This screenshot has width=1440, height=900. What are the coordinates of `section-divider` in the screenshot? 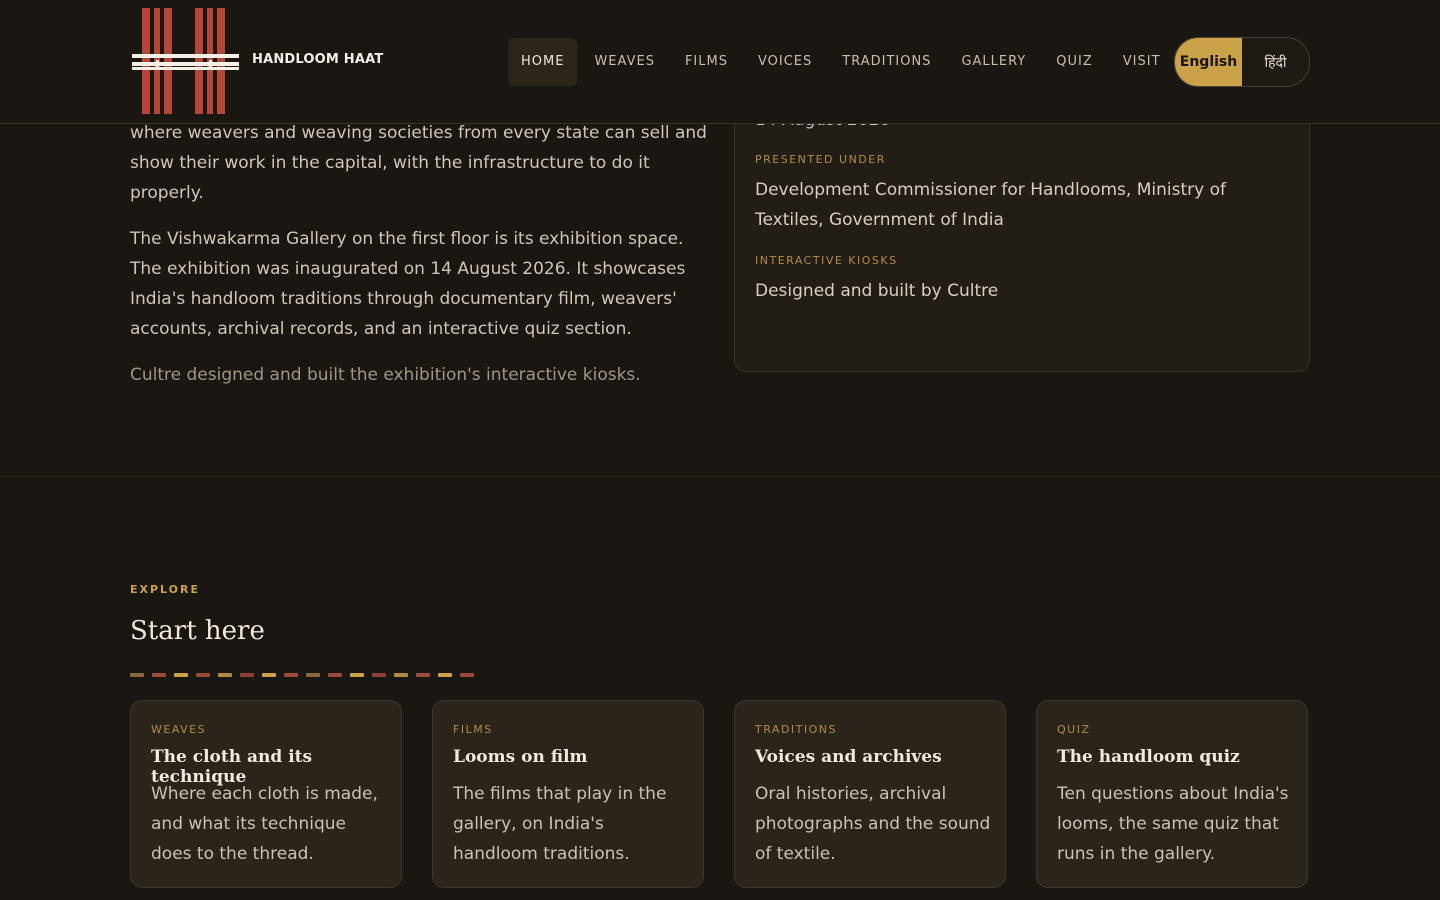 It's located at (720, 476).